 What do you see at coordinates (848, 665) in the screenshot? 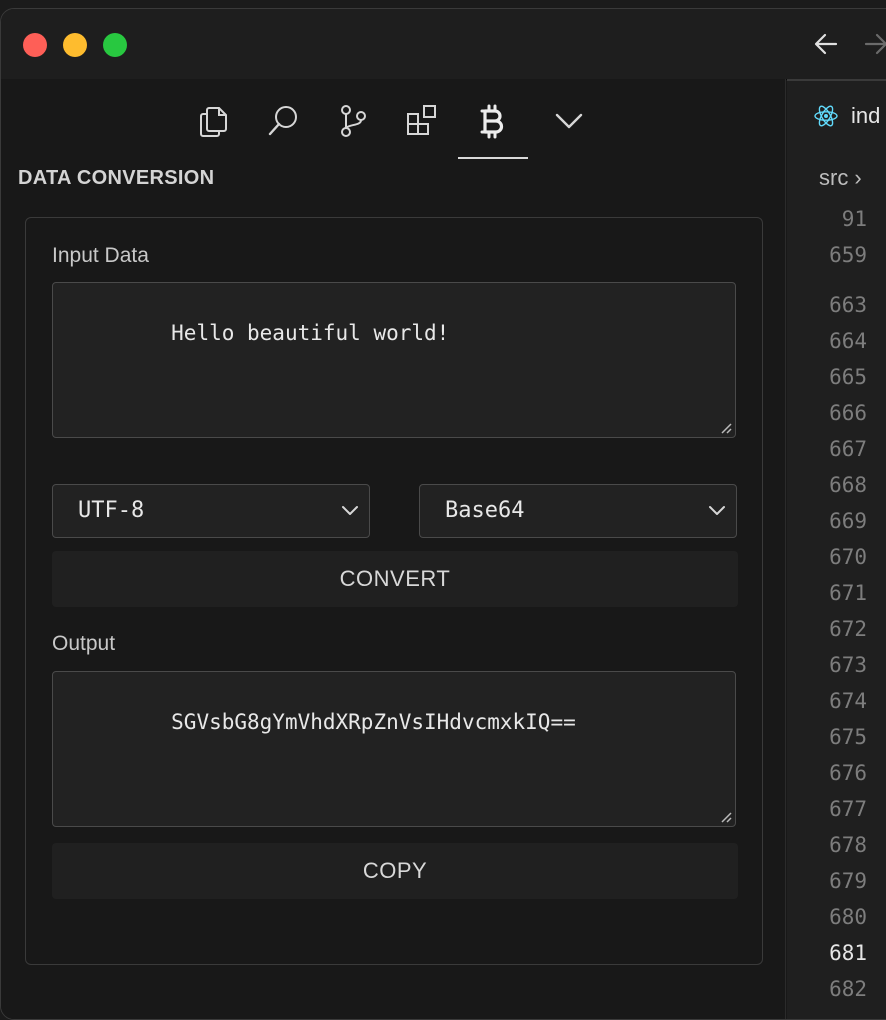
I see `line-number: 673` at bounding box center [848, 665].